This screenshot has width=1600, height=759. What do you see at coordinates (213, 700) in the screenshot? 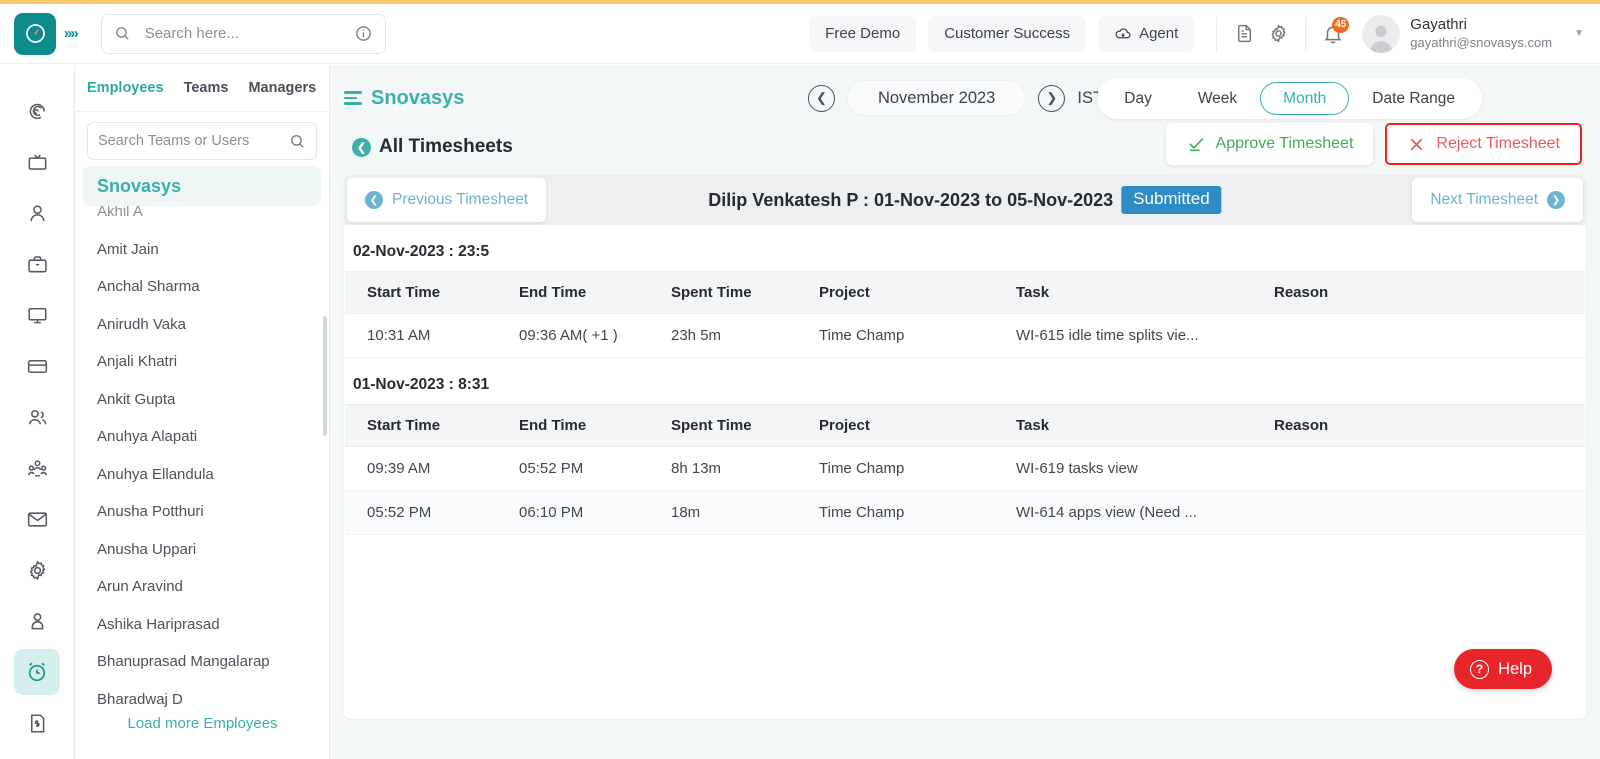
I see `list-item: Bharadwaj D` at bounding box center [213, 700].